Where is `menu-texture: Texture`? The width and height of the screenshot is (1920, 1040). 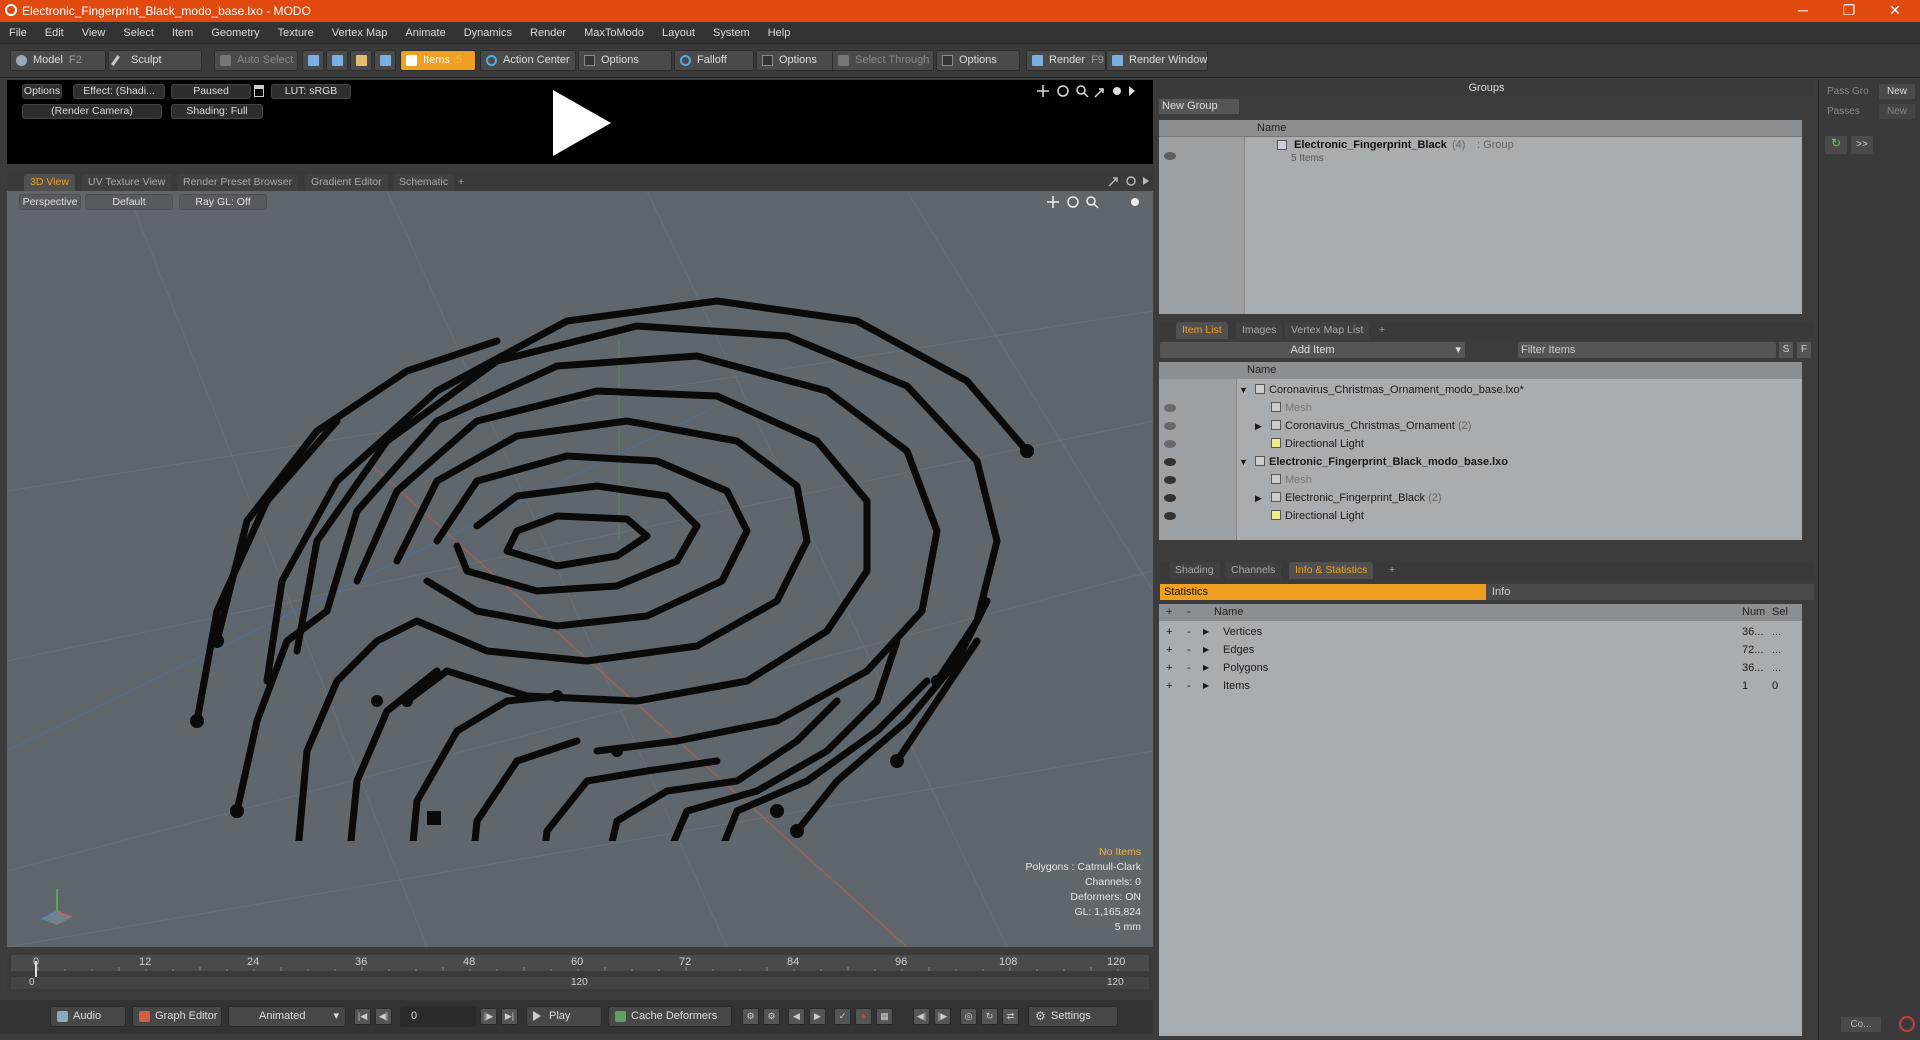
menu-texture: Texture is located at coordinates (296, 33).